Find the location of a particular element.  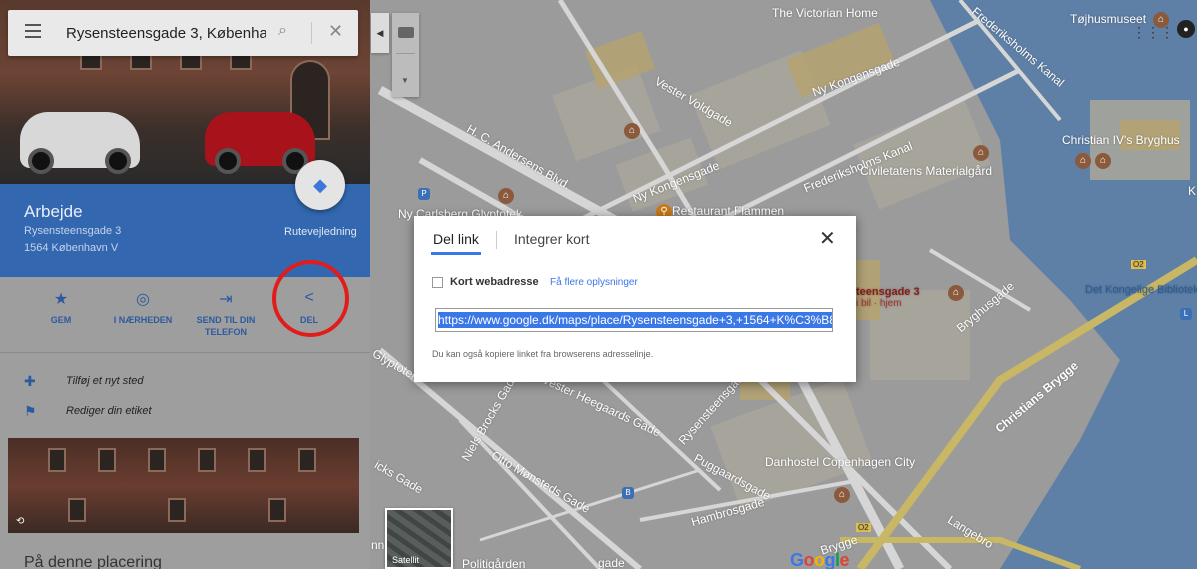

more-info-link: Få flere oplysninger is located at coordinates (594, 282).